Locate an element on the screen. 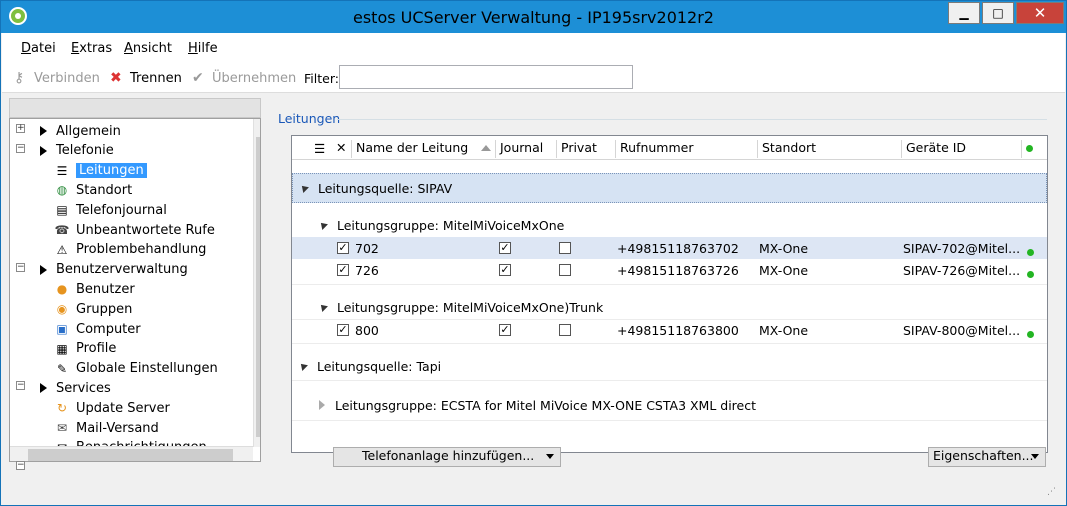 The image size is (1067, 506). tree-item-gruppen: ◉ Gruppen is located at coordinates (93, 309).